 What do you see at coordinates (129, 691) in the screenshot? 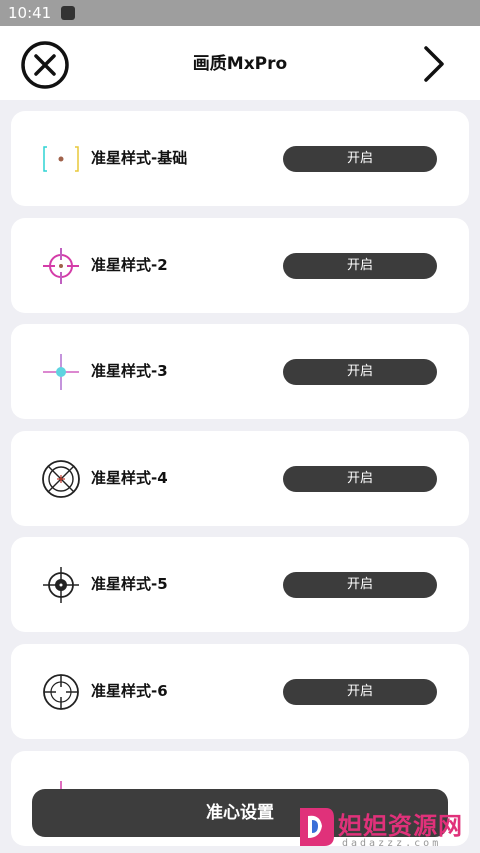
I see `item-label: 准星样式-6` at bounding box center [129, 691].